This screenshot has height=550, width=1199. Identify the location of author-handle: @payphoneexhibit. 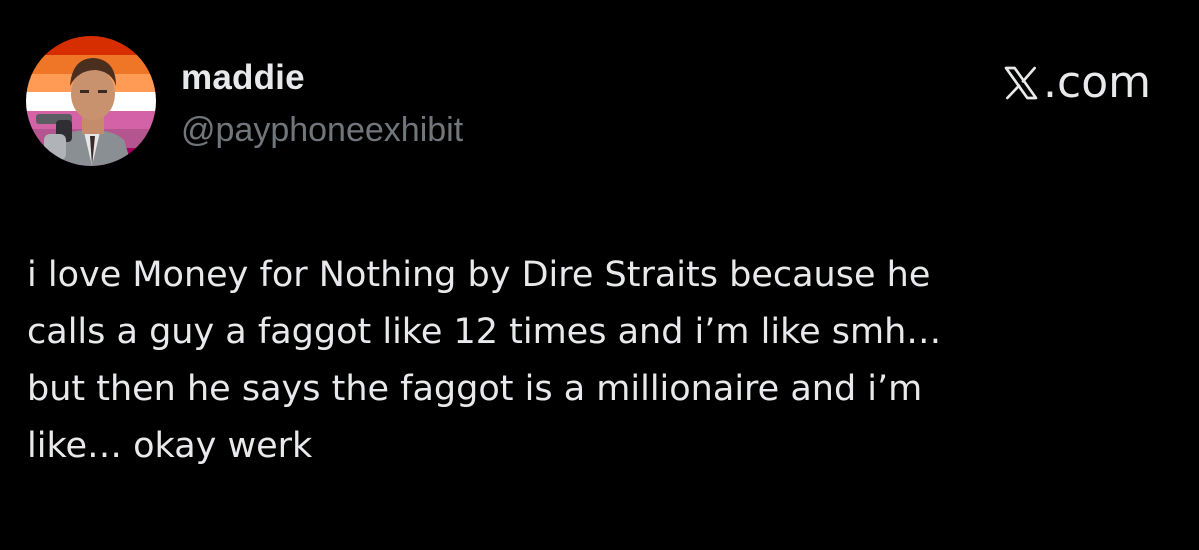
(322, 130).